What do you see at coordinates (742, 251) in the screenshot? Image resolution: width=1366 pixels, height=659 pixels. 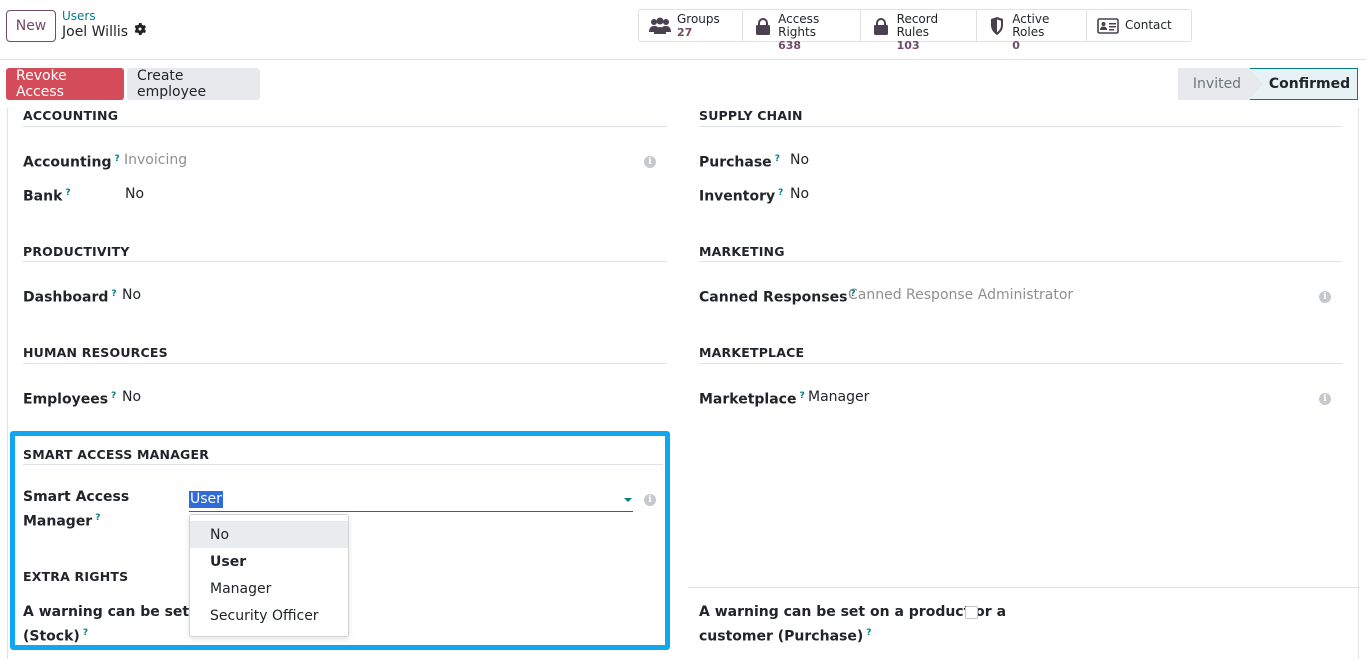 I see `section-title-marketing: MARKETING` at bounding box center [742, 251].